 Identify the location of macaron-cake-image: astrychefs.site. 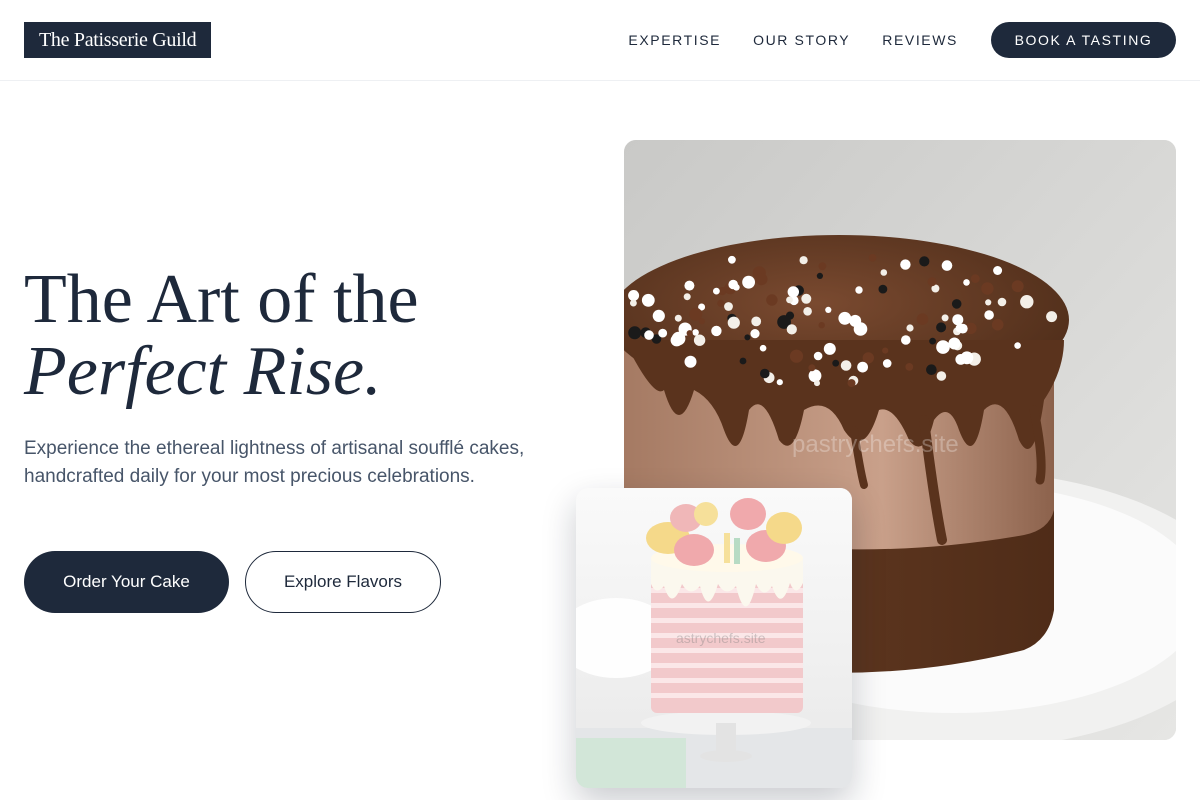
(714, 638).